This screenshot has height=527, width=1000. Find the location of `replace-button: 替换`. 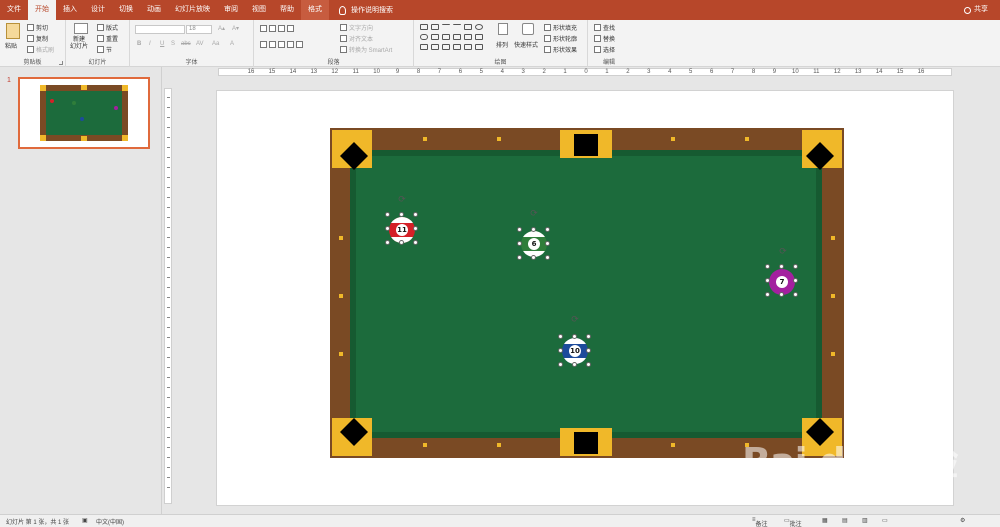

replace-button: 替换 is located at coordinates (604, 38).